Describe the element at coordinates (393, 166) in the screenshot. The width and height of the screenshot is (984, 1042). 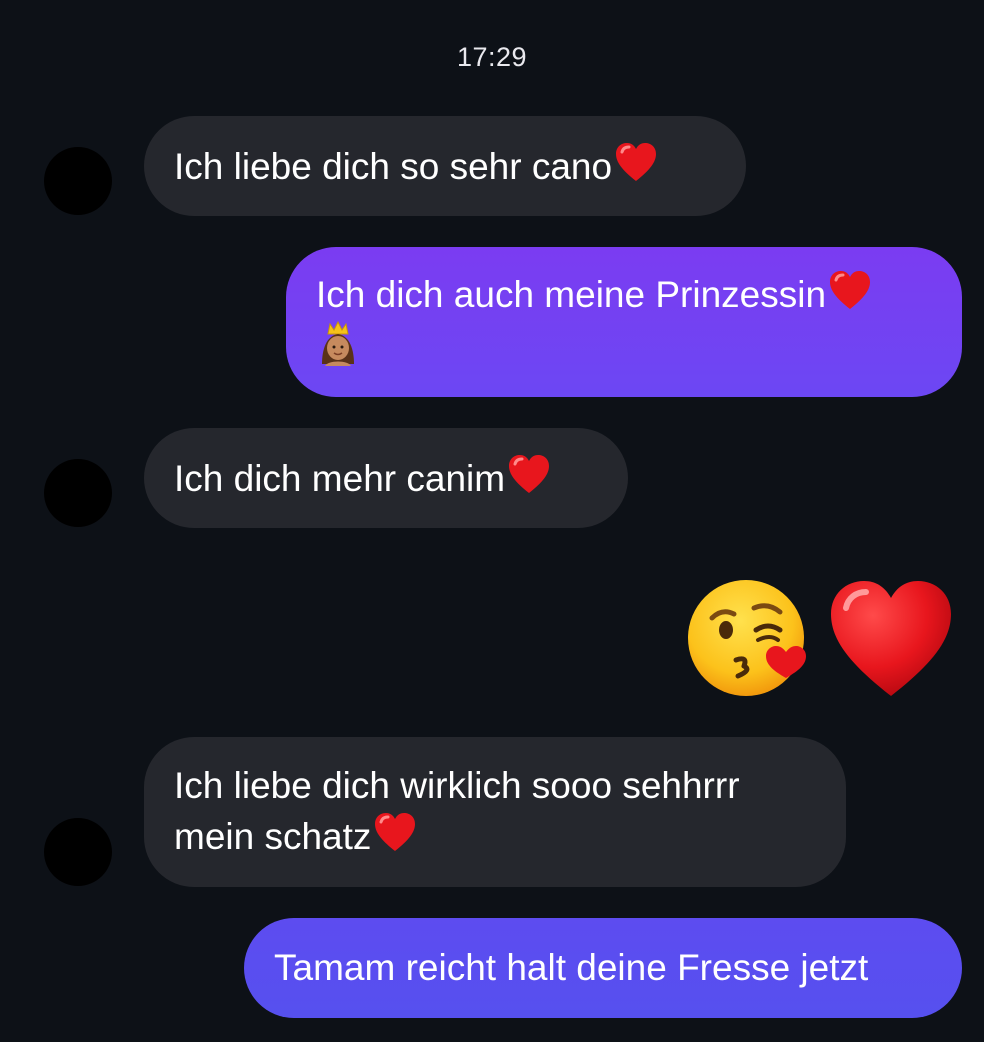
I see `message-text: Ich liebe dich so sehr cano` at that location.